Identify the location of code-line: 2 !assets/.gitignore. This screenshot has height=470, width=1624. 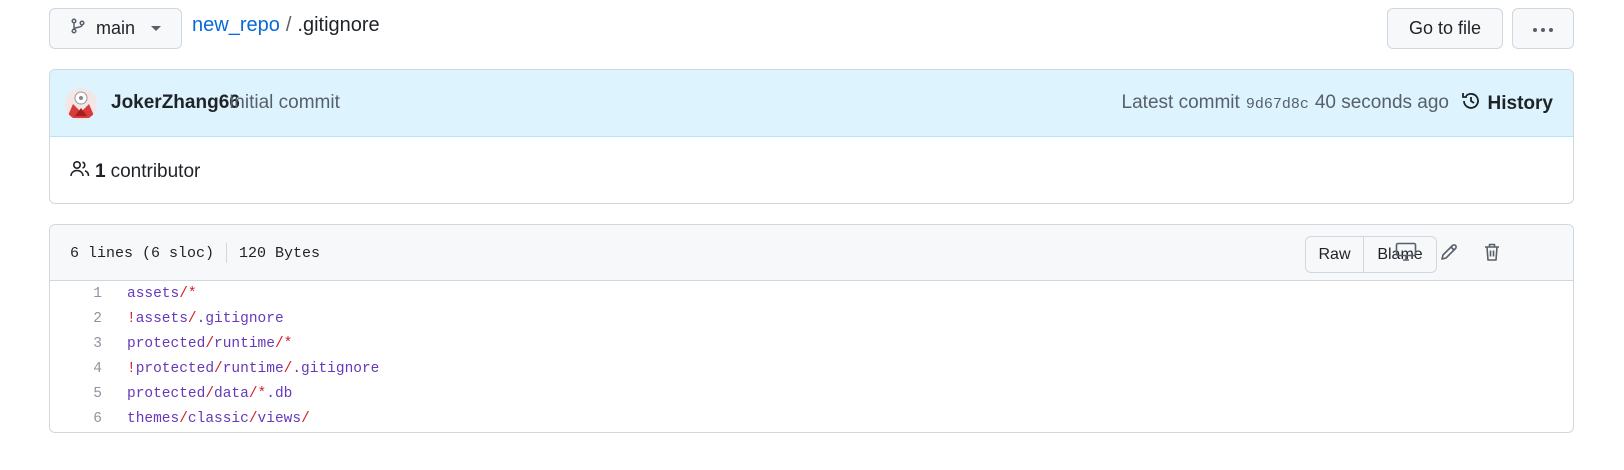
(811, 318).